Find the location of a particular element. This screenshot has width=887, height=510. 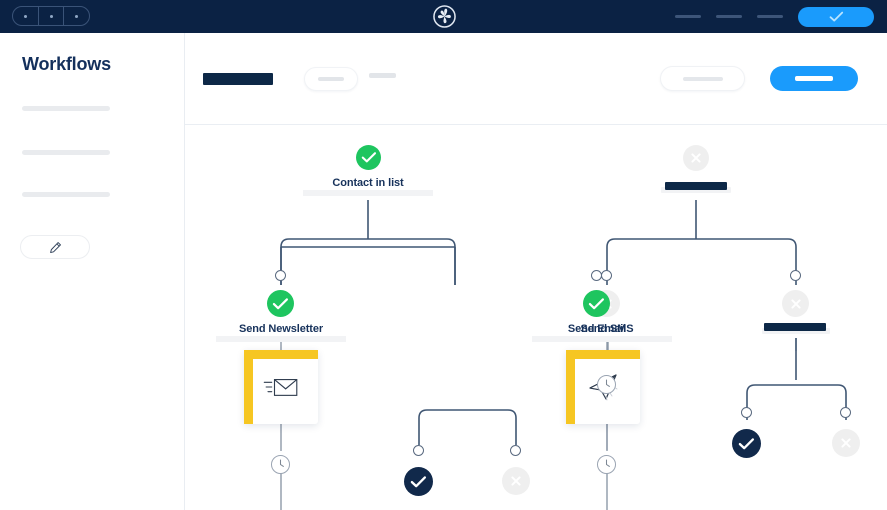

close-dot-icon is located at coordinates (77, 16).